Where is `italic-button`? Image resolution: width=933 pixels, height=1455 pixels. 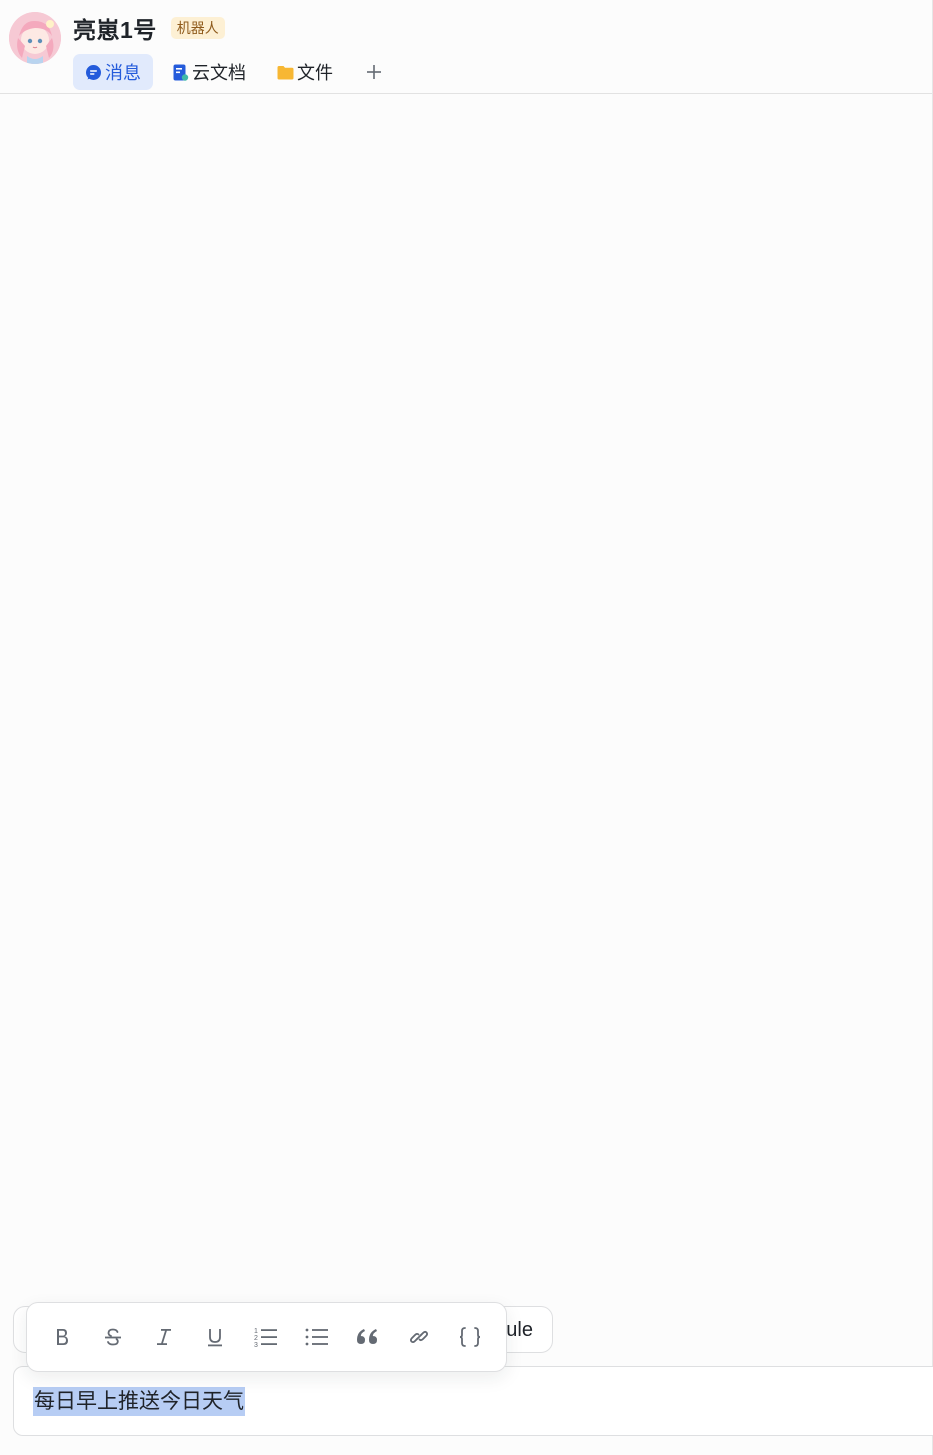 italic-button is located at coordinates (164, 1337).